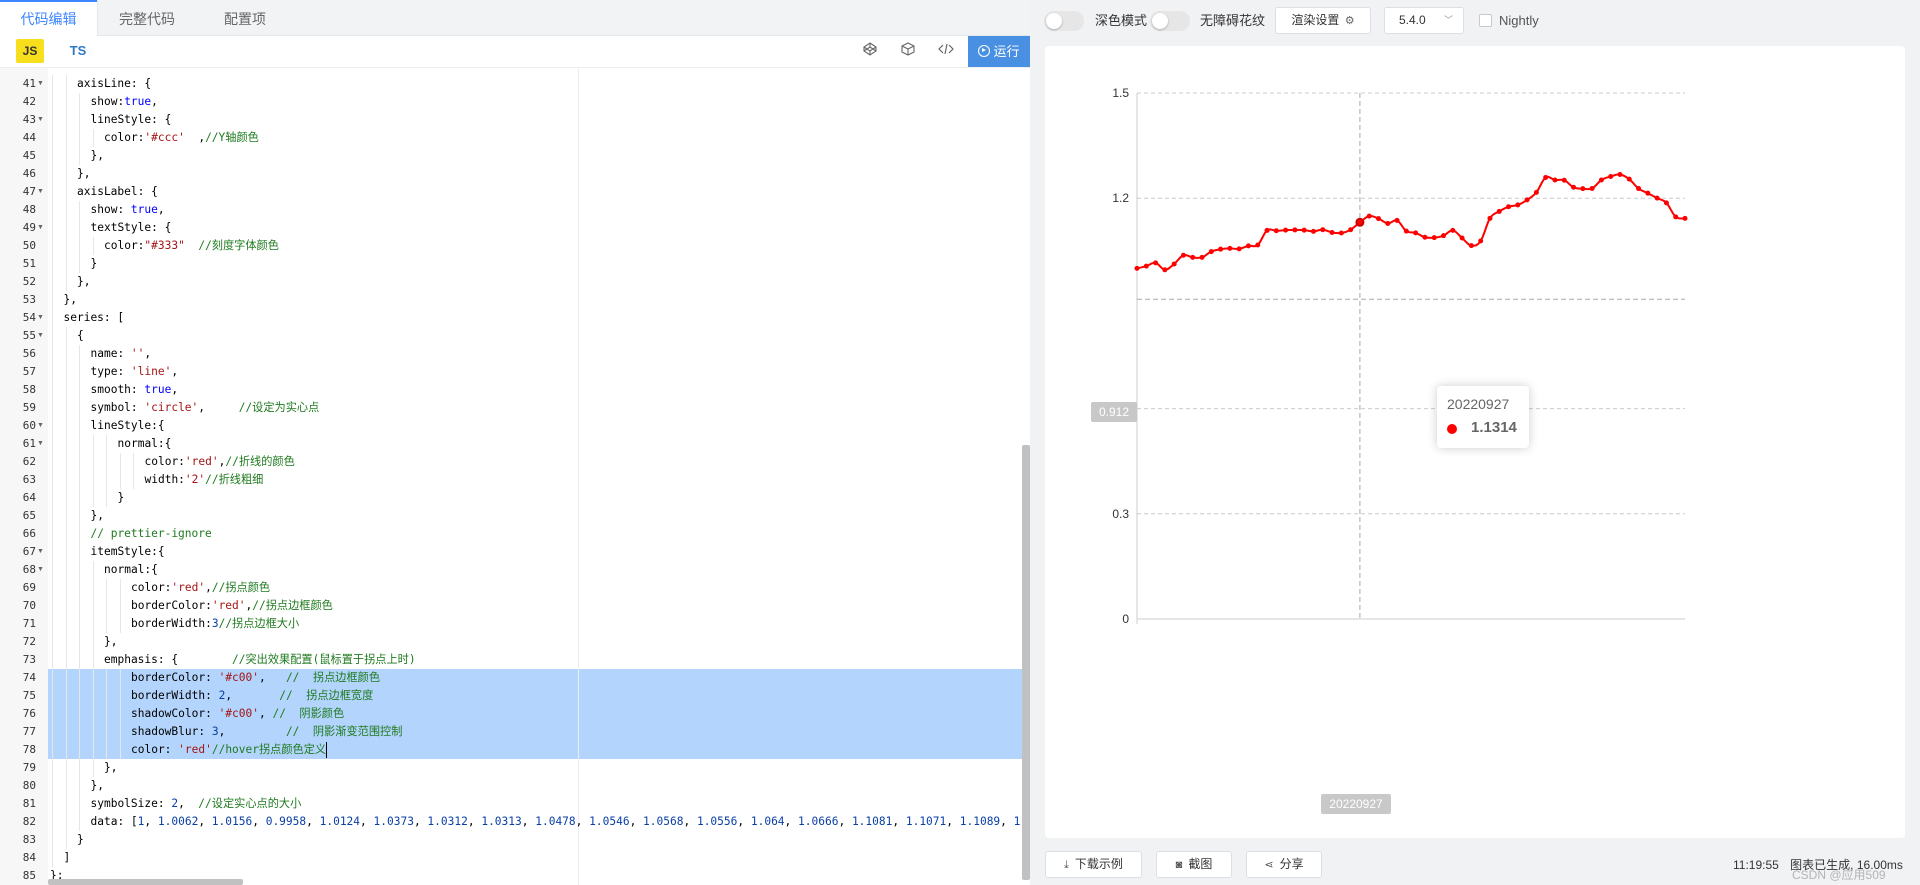  I want to click on code-line: itemStyle:{, so click(128, 552).